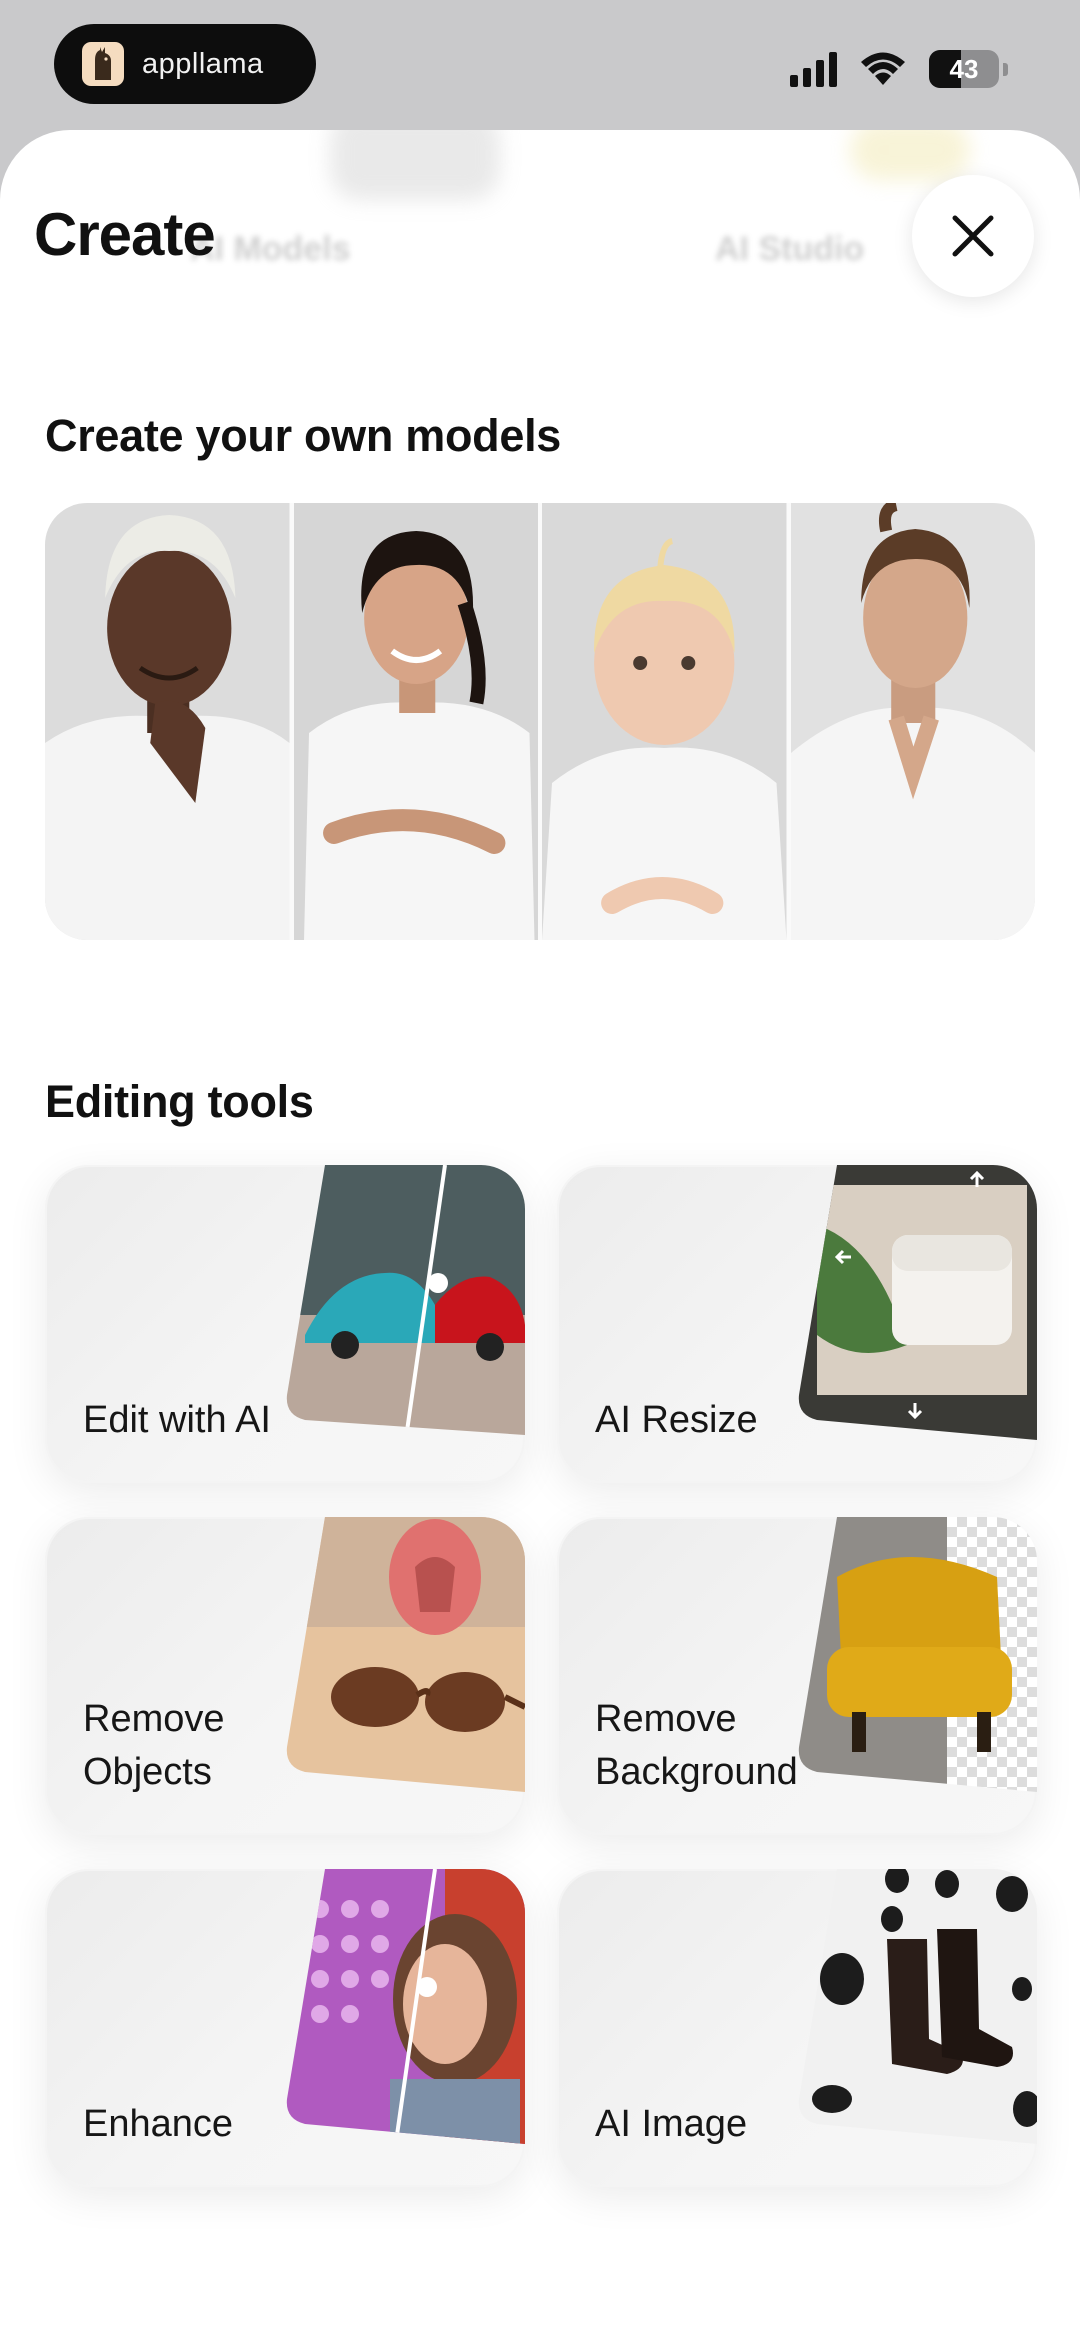  What do you see at coordinates (540, 65) in the screenshot?
I see `status-bar: appllama 43` at bounding box center [540, 65].